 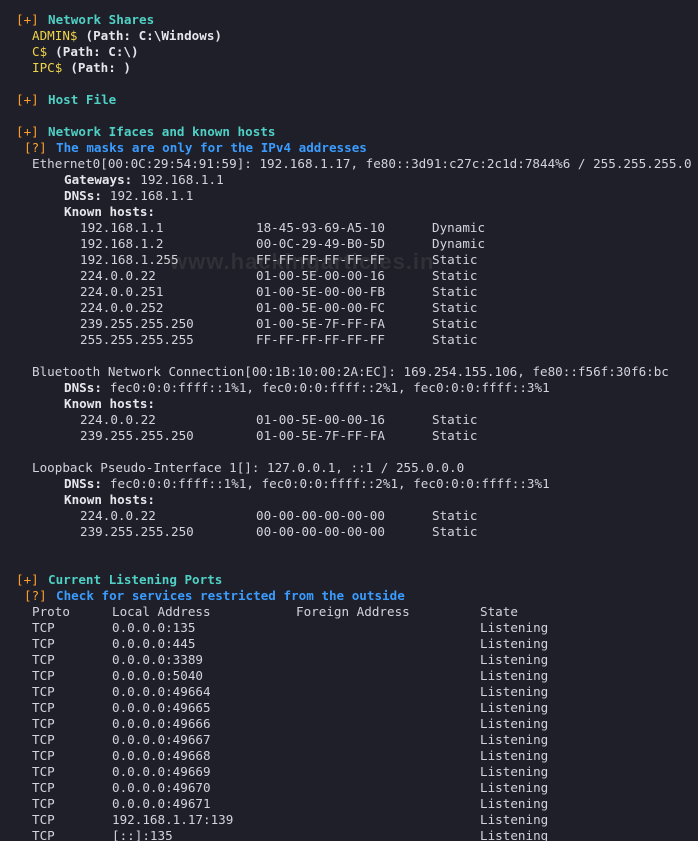 What do you see at coordinates (122, 291) in the screenshot?
I see `host-ip: 224.0.0.251` at bounding box center [122, 291].